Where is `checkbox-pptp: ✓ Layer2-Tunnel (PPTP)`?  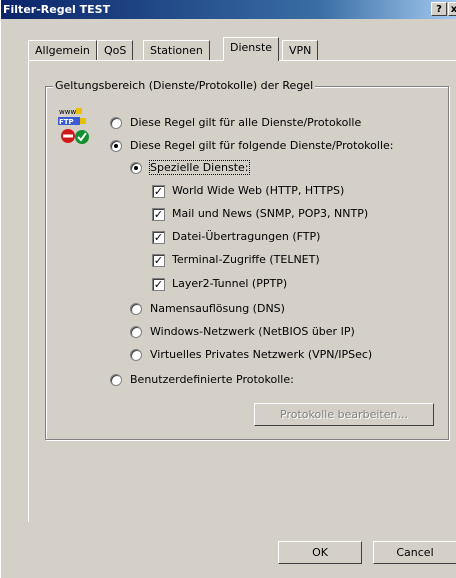 checkbox-pptp: ✓ Layer2-Tunnel (PPTP) is located at coordinates (219, 284).